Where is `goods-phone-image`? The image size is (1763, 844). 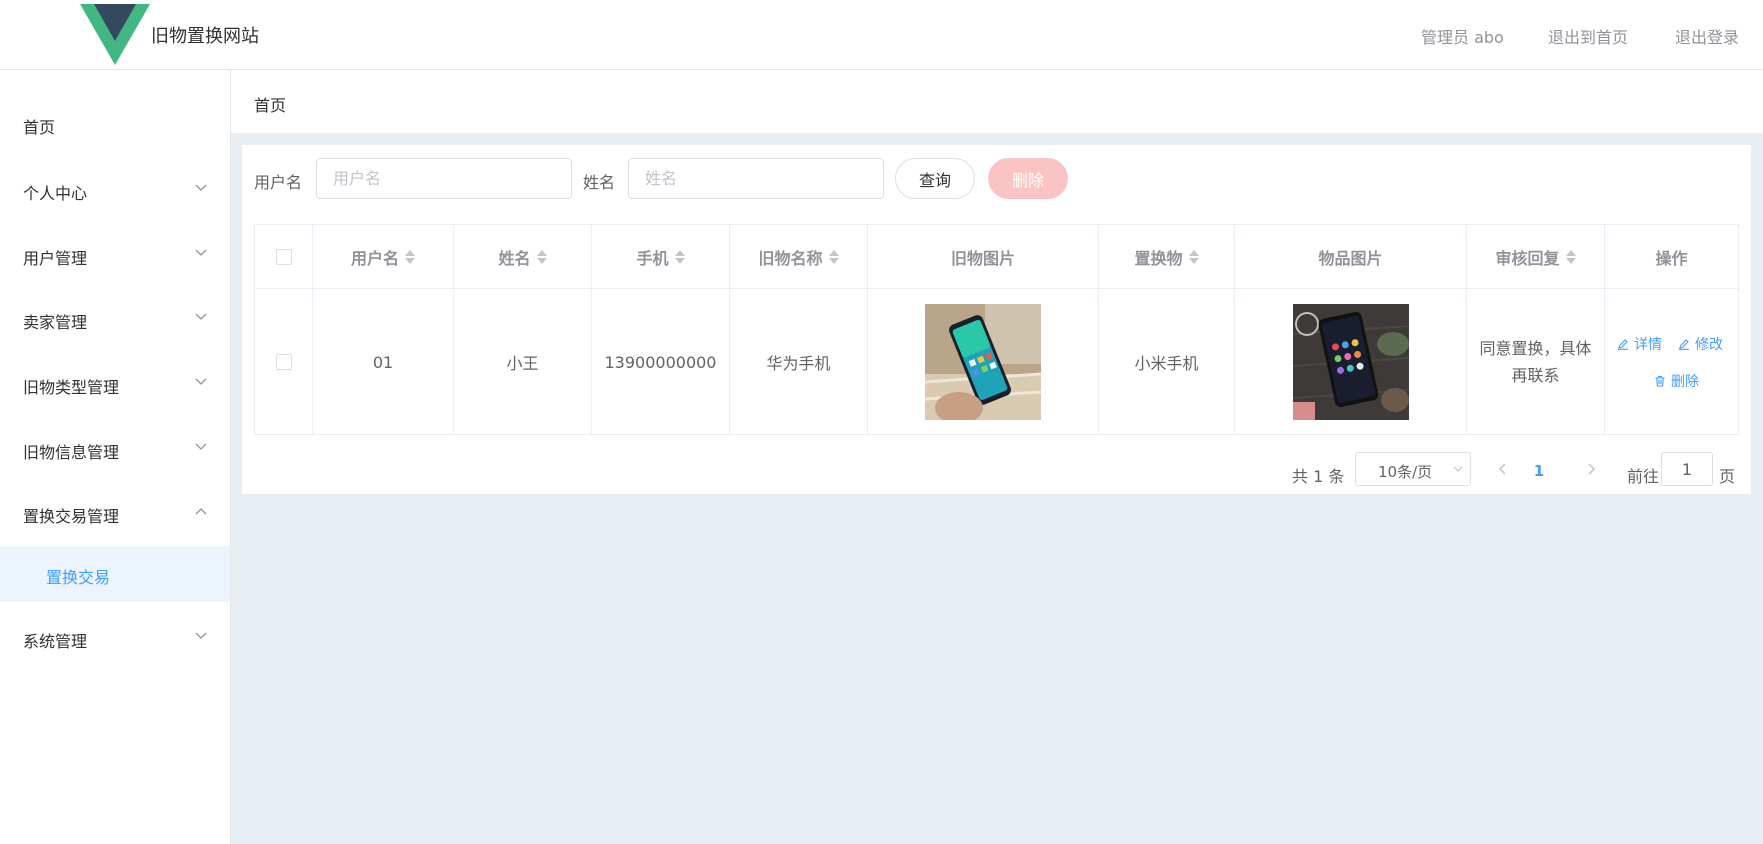
goods-phone-image is located at coordinates (1350, 362).